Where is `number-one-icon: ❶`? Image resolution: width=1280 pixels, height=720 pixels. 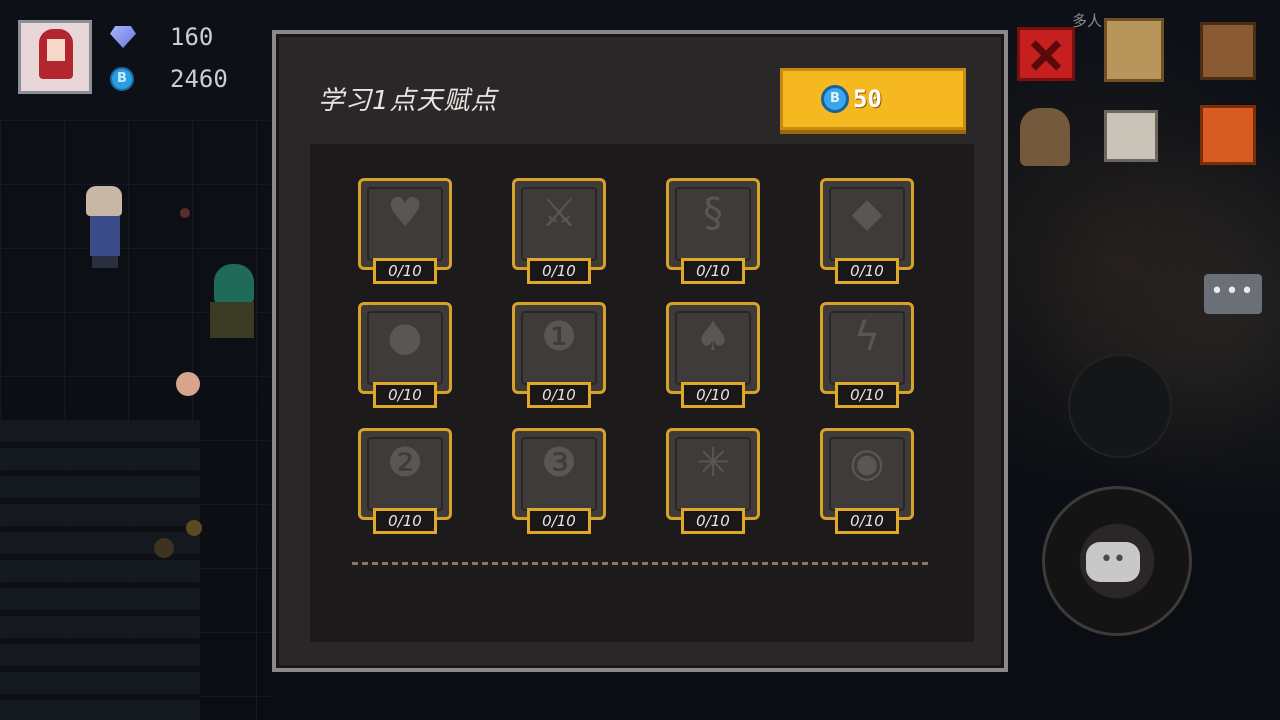
number-one-icon: ❶ is located at coordinates (559, 337).